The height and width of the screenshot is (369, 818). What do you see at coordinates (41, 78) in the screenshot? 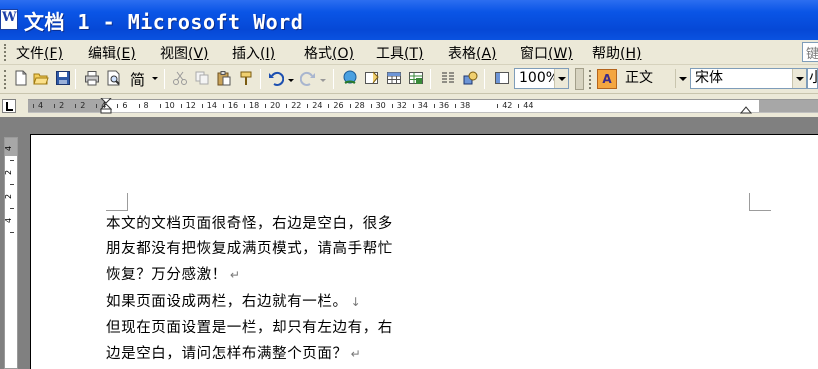
I see `open-folder-icon` at bounding box center [41, 78].